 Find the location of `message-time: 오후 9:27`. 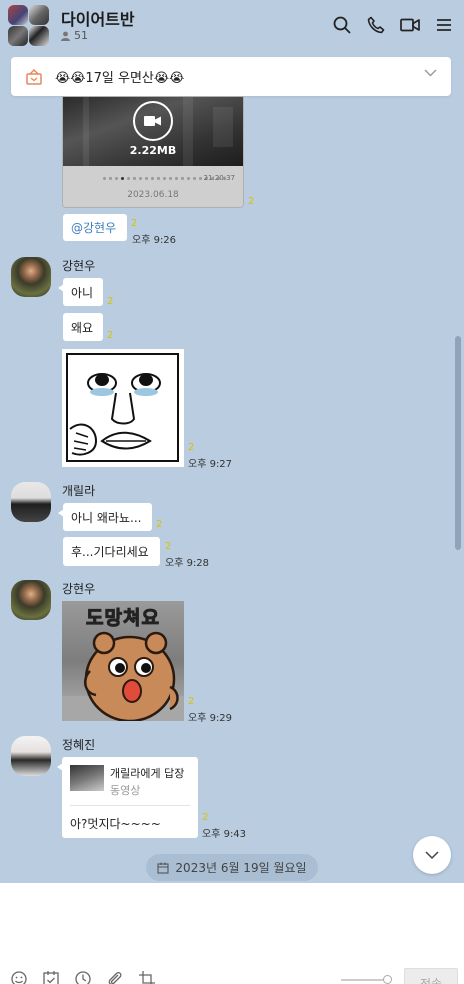

message-time: 오후 9:27 is located at coordinates (210, 464).